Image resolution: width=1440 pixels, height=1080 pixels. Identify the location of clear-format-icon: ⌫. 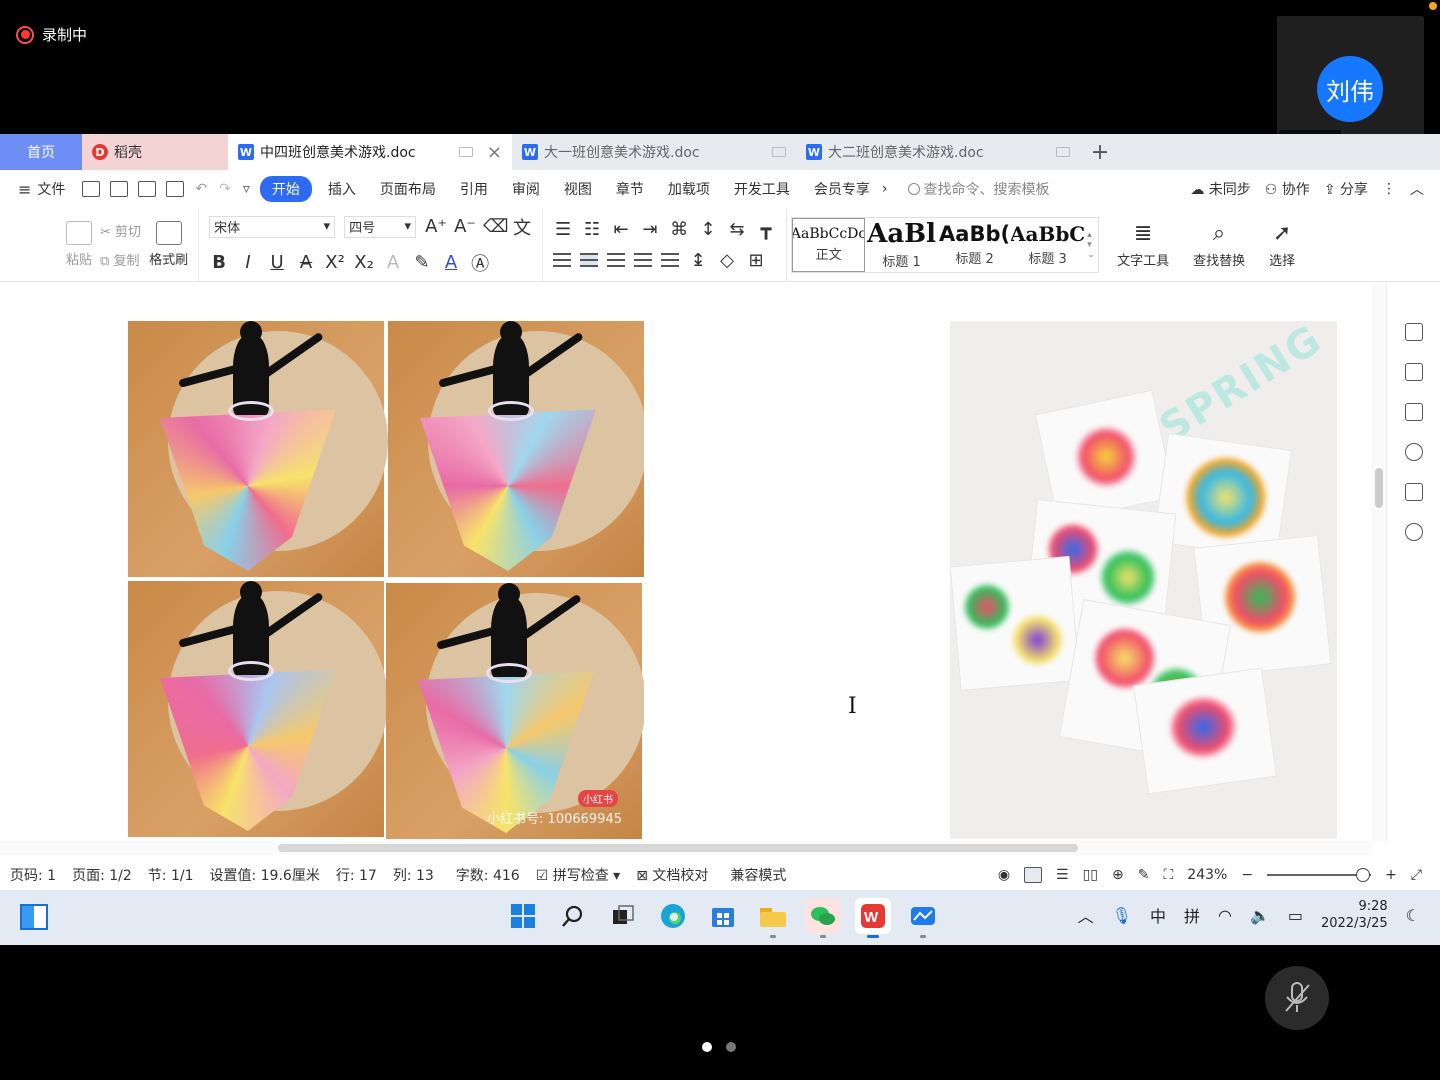
(495, 226).